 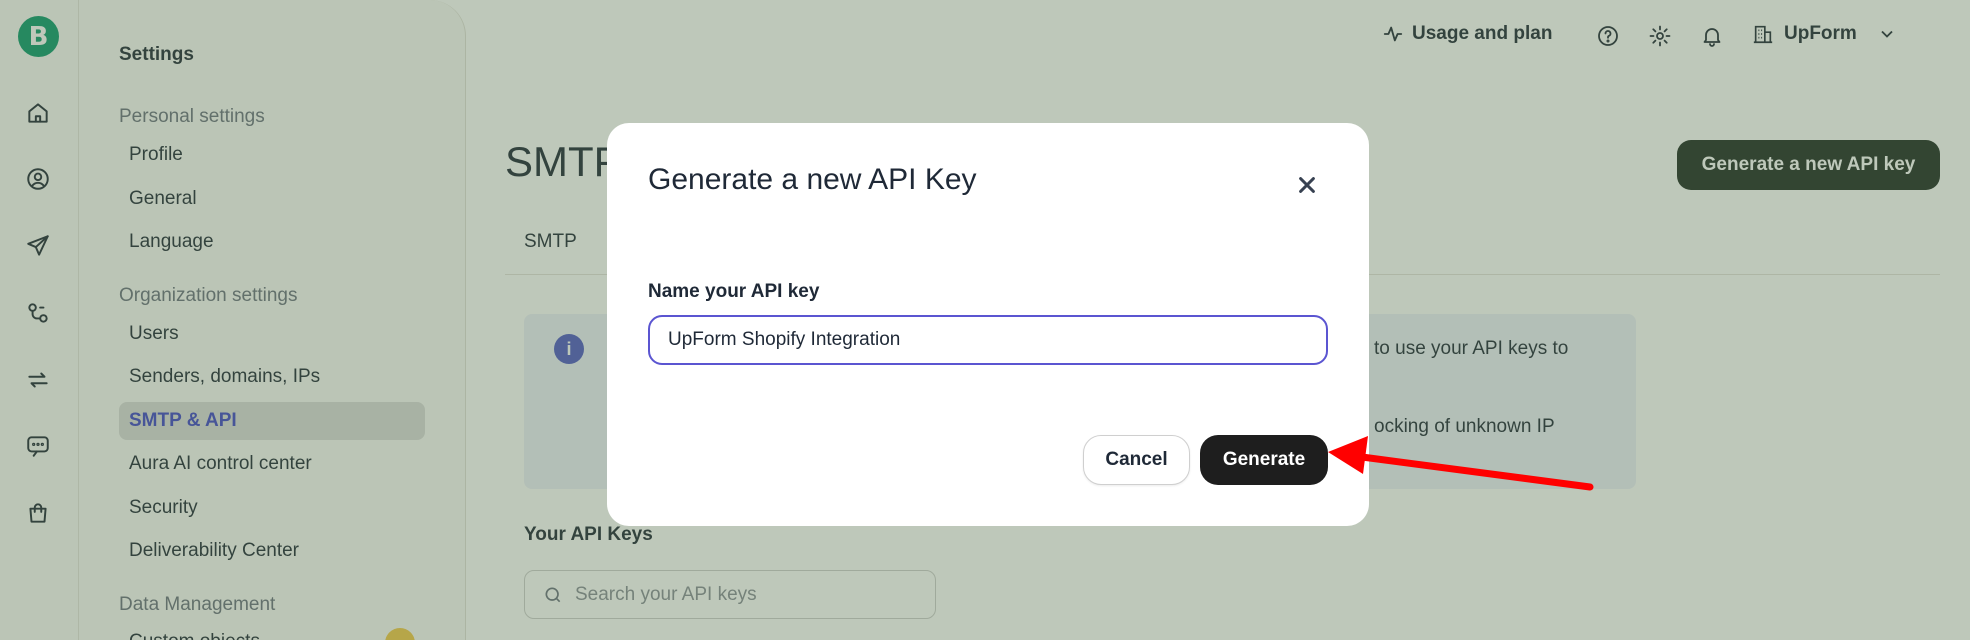 I want to click on close-button, so click(x=1307, y=185).